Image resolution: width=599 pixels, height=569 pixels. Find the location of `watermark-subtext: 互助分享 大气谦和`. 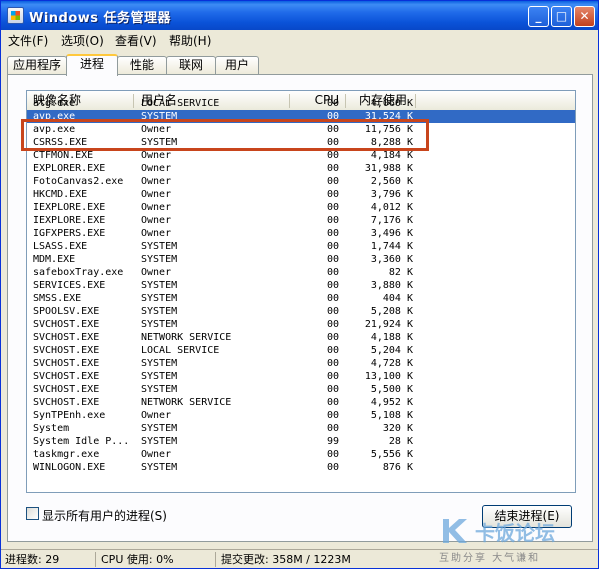

watermark-subtext: 互助分享 大气谦和 is located at coordinates (490, 558).